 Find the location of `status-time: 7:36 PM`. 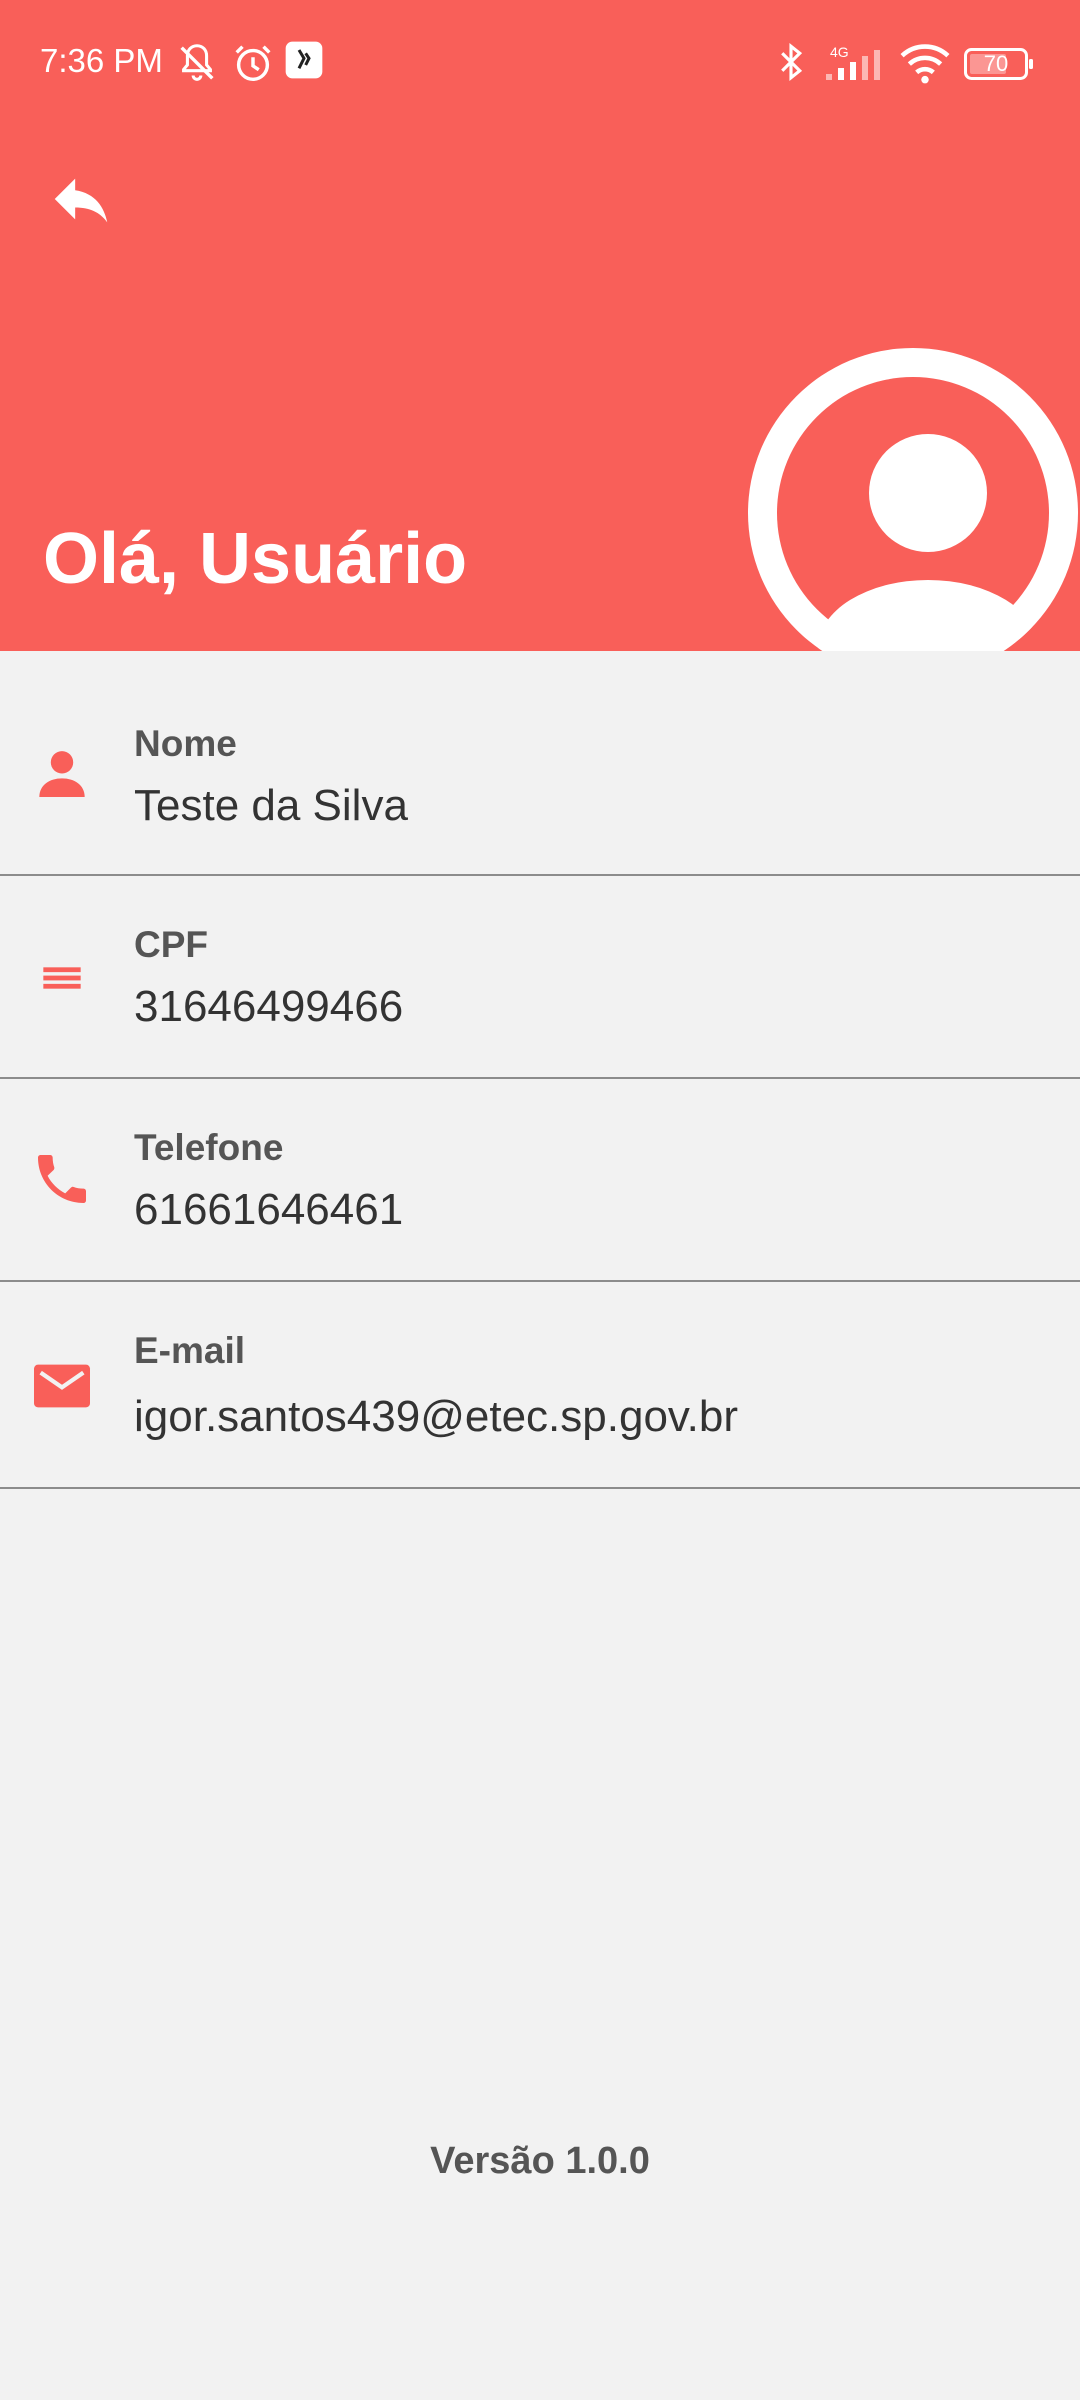

status-time: 7:36 PM is located at coordinates (101, 60).